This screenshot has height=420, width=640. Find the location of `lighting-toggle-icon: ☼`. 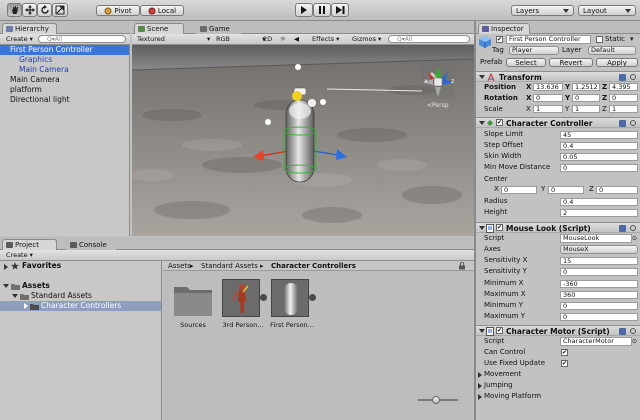

lighting-toggle-icon: ☼ is located at coordinates (283, 39).